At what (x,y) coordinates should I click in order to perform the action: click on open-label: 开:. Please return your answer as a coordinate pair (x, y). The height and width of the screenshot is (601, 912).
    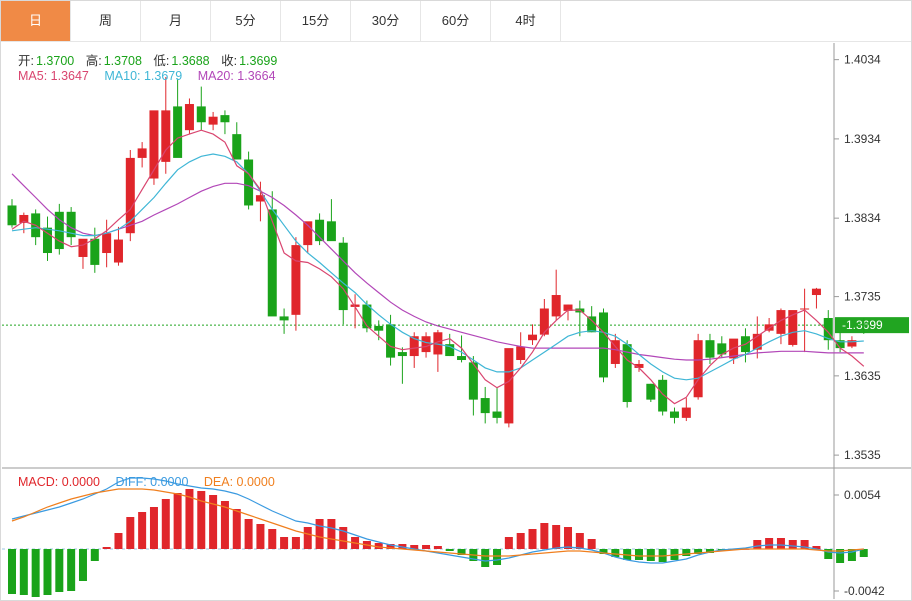
    Looking at the image, I should click on (26, 61).